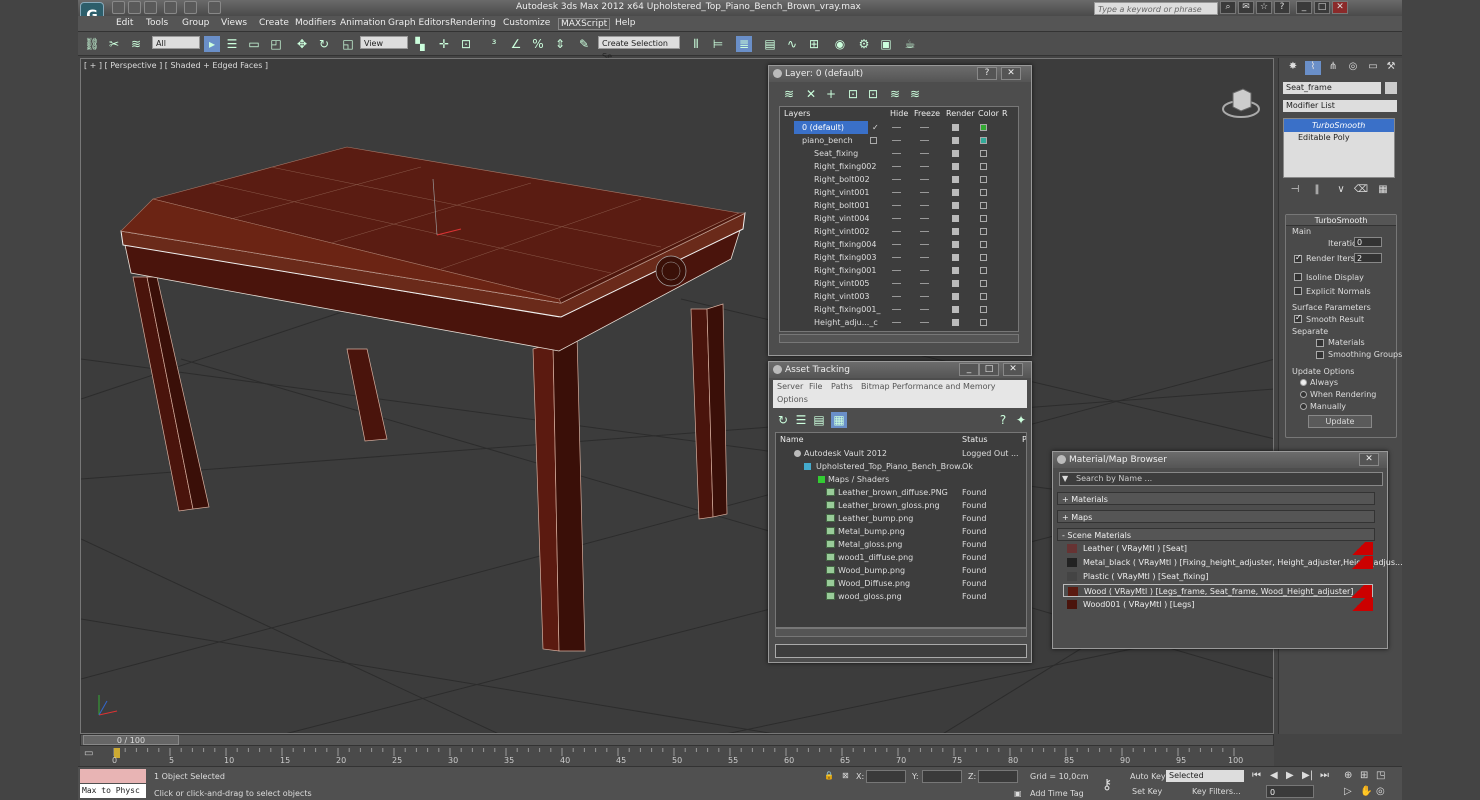 This screenshot has width=1480, height=800. I want to click on asset-settings-icon: ✦, so click(1021, 420).